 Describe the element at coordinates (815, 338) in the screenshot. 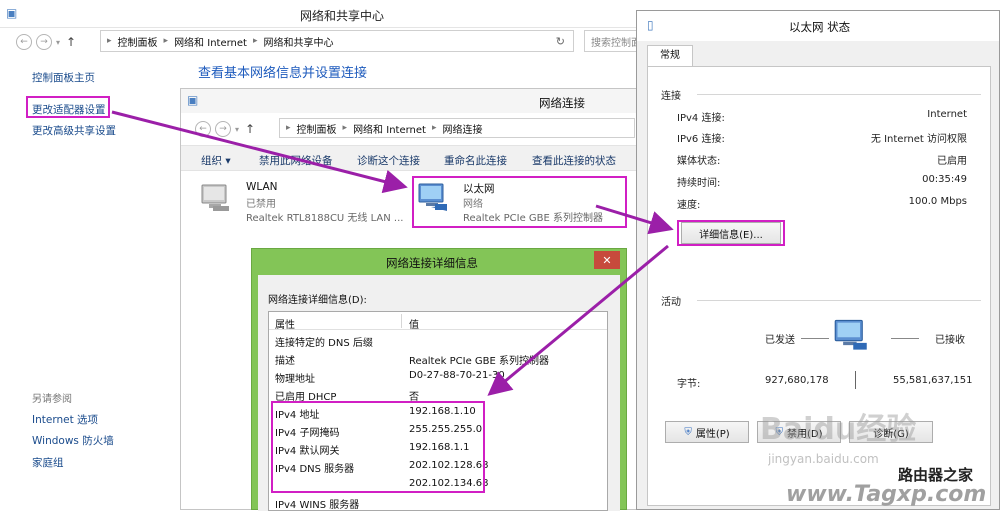

I see `sent-line` at that location.